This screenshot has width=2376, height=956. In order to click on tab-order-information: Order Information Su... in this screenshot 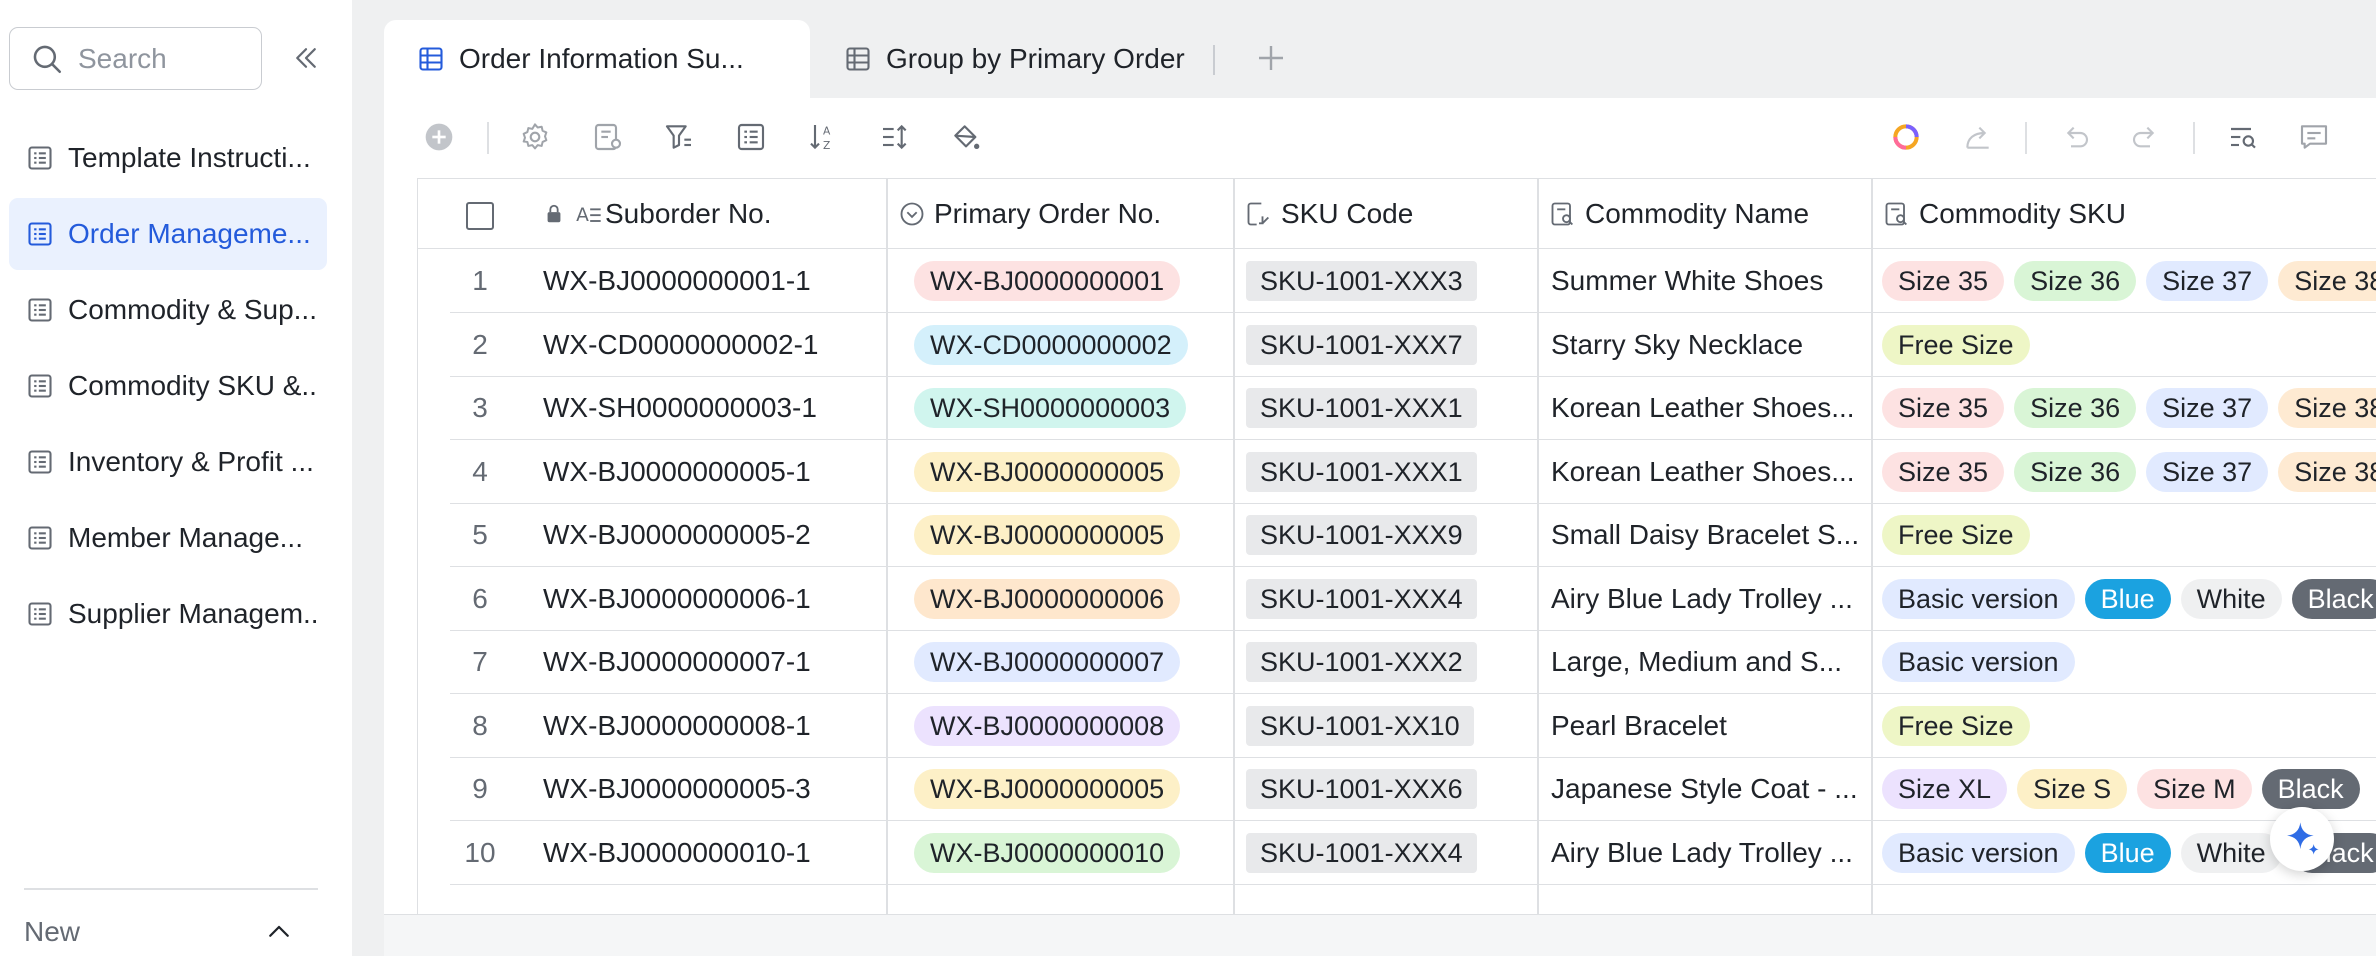, I will do `click(597, 59)`.